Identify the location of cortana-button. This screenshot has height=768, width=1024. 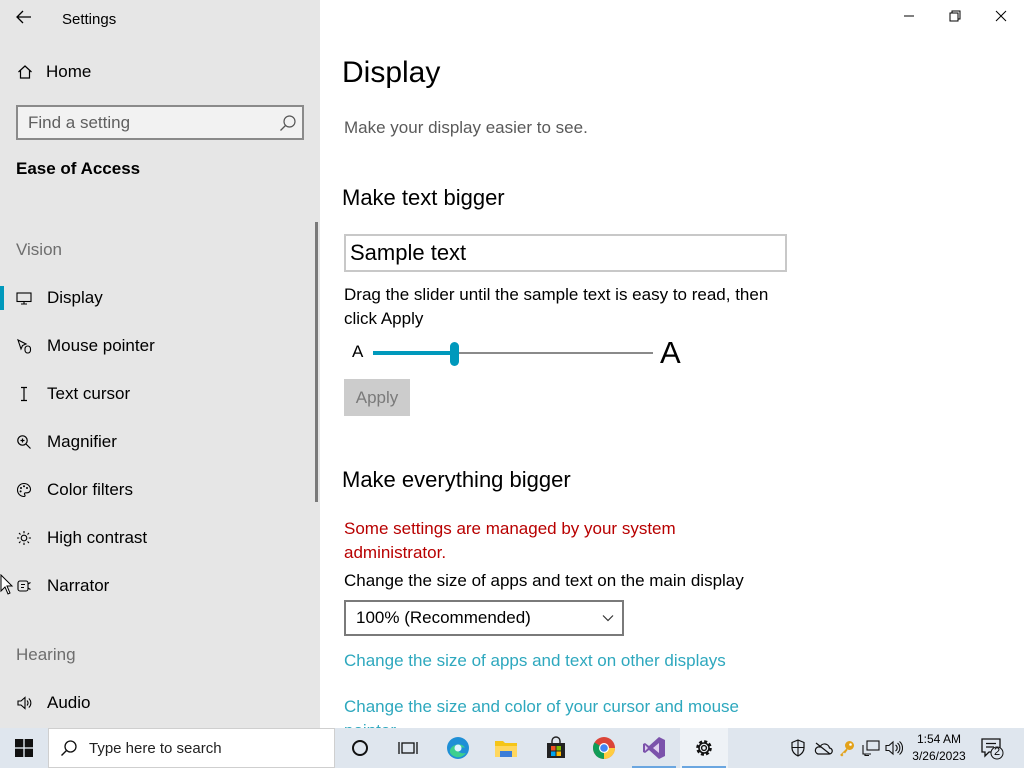
(360, 748).